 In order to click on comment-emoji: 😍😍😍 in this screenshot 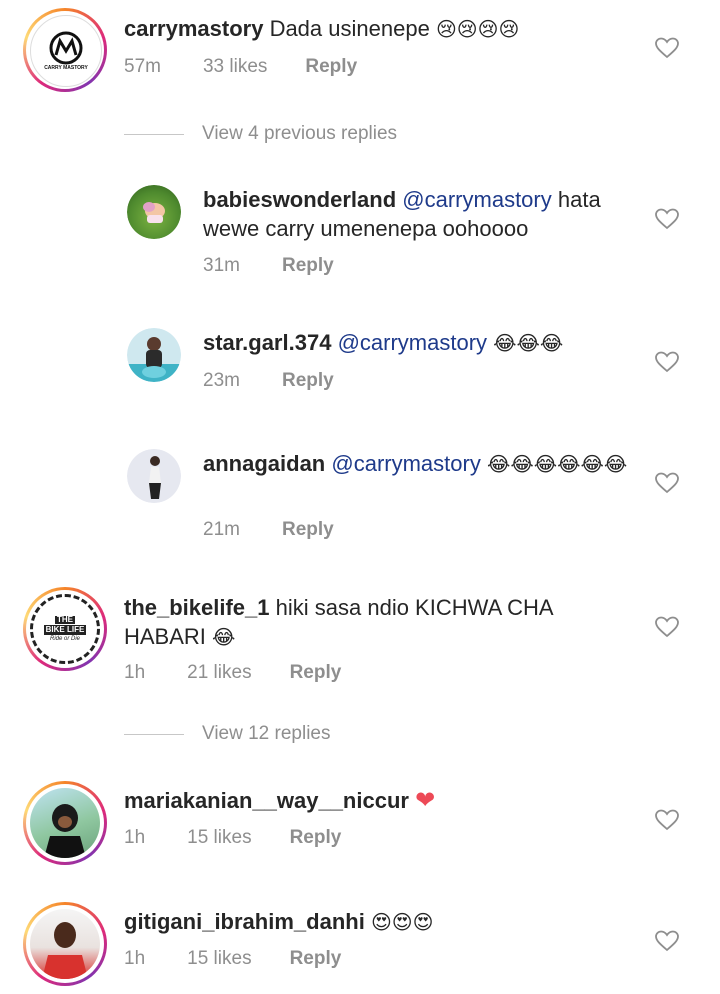, I will do `click(402, 922)`.